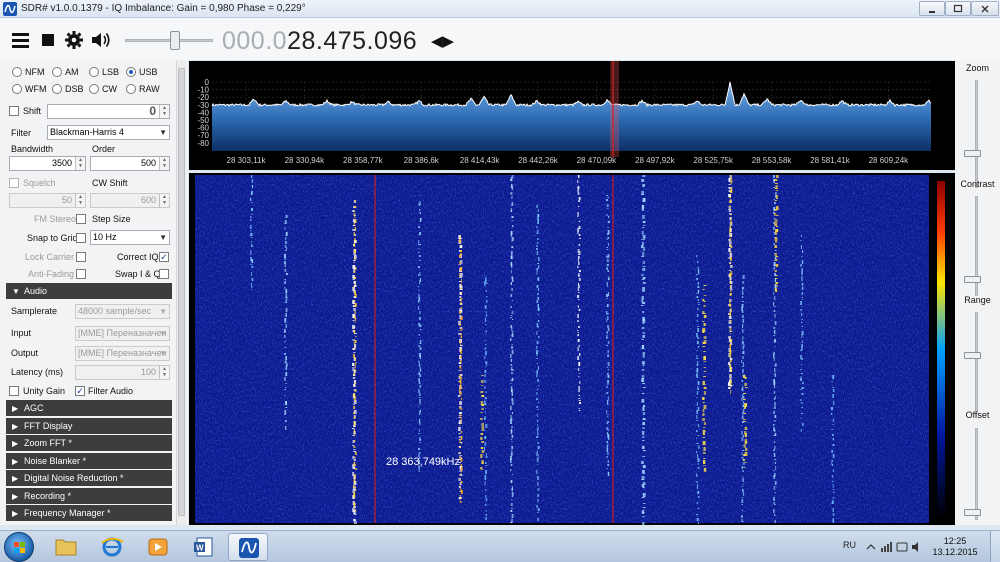  Describe the element at coordinates (131, 72) in the screenshot. I see `mode-radio-usb` at that location.